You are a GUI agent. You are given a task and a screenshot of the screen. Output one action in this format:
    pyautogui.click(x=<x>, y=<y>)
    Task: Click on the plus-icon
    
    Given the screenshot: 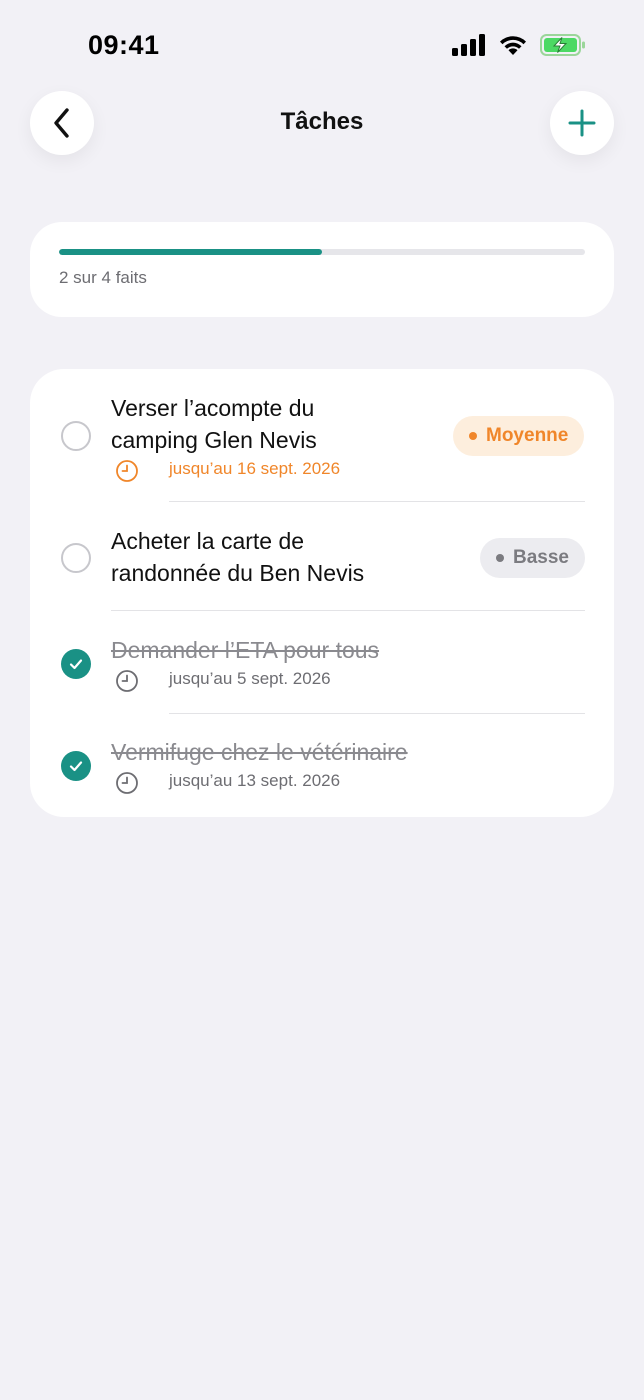 What is the action you would take?
    pyautogui.click(x=582, y=123)
    